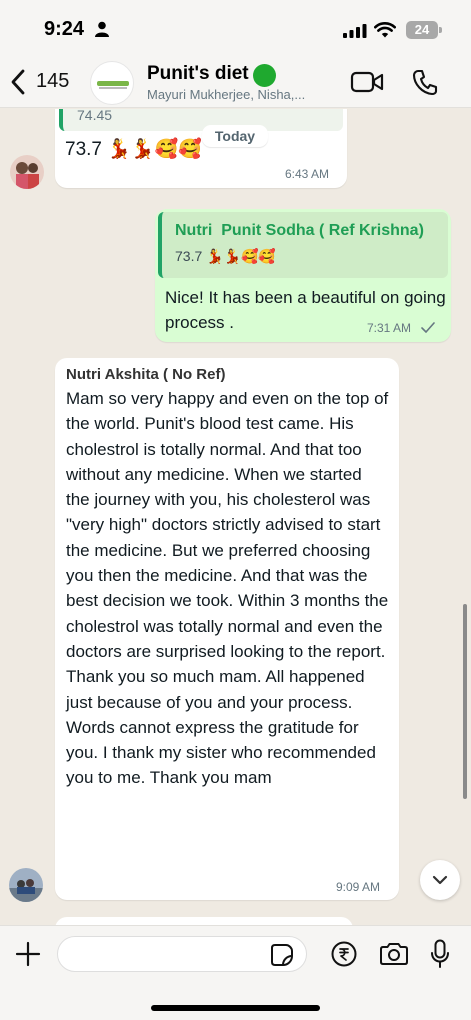 The height and width of the screenshot is (1020, 471). I want to click on status-bar: 9:24 24, so click(235, 28).